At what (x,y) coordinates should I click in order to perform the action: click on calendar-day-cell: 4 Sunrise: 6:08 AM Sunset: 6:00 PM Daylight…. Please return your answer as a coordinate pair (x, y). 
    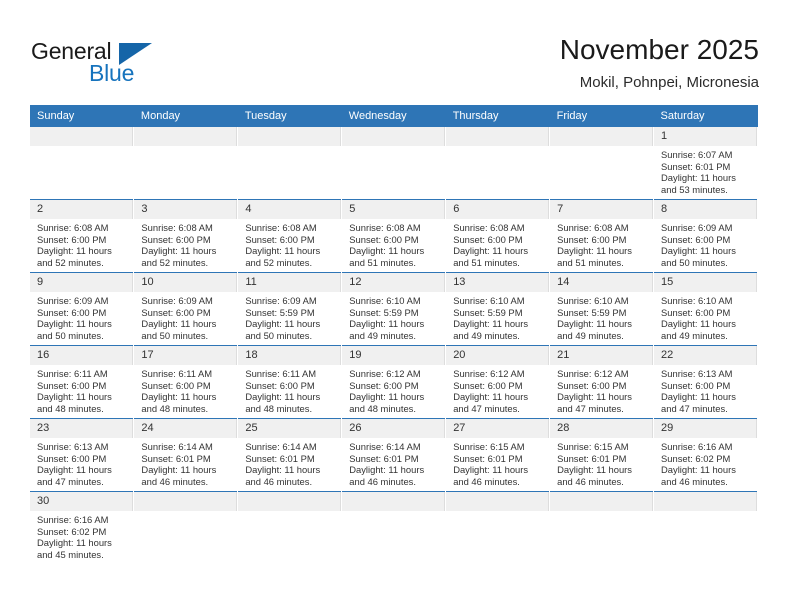
    Looking at the image, I should click on (290, 236).